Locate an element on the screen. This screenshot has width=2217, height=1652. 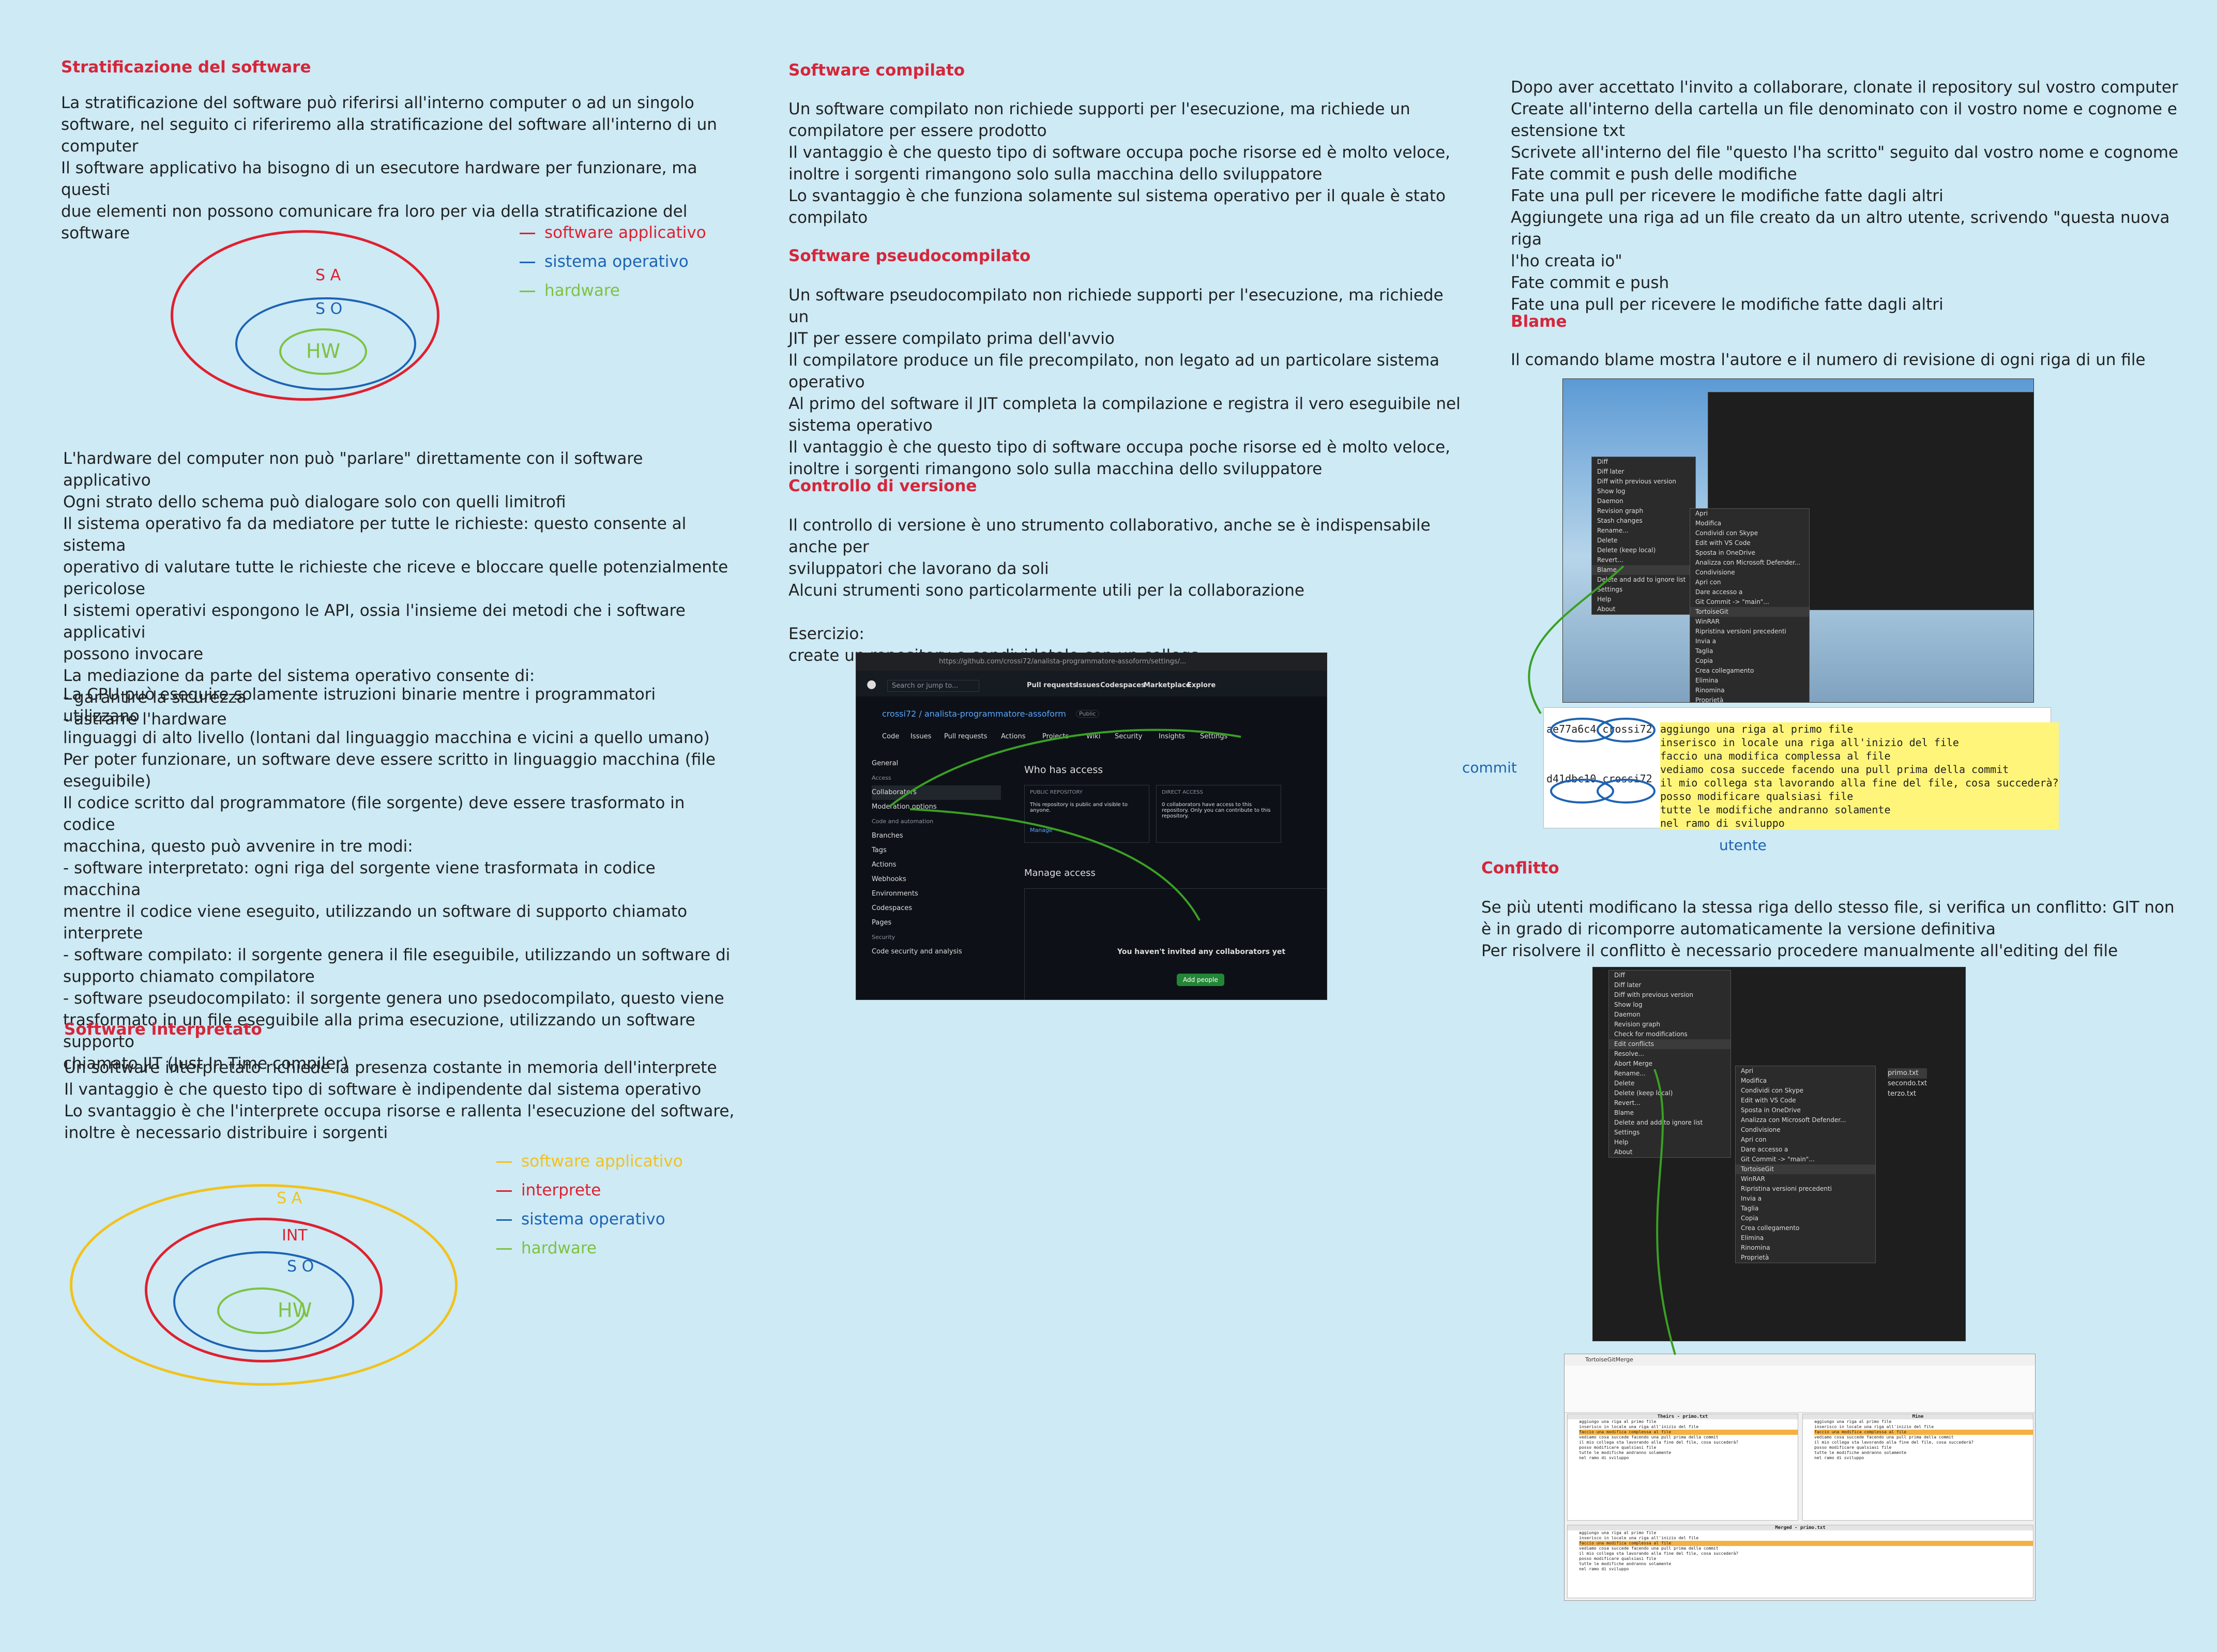
tab-wiki: Wiki is located at coordinates (1093, 736).